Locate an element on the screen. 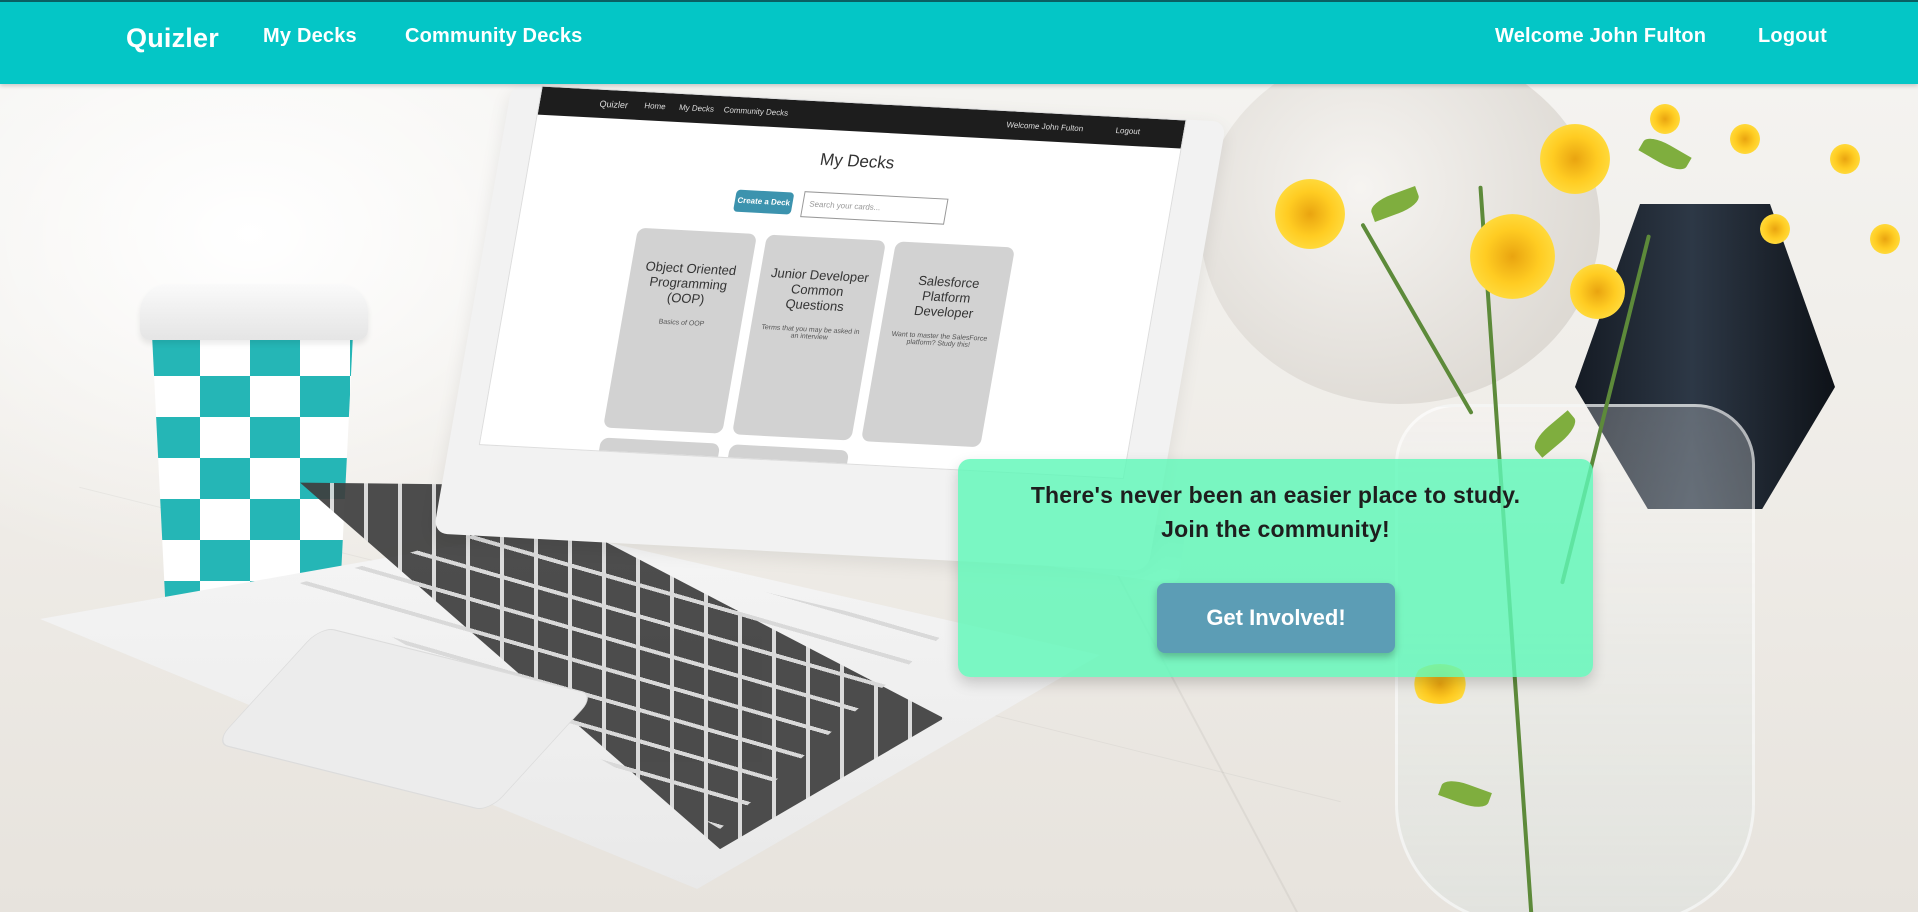 The width and height of the screenshot is (1918, 912). hero-subtagline: Join the community! is located at coordinates (1275, 529).